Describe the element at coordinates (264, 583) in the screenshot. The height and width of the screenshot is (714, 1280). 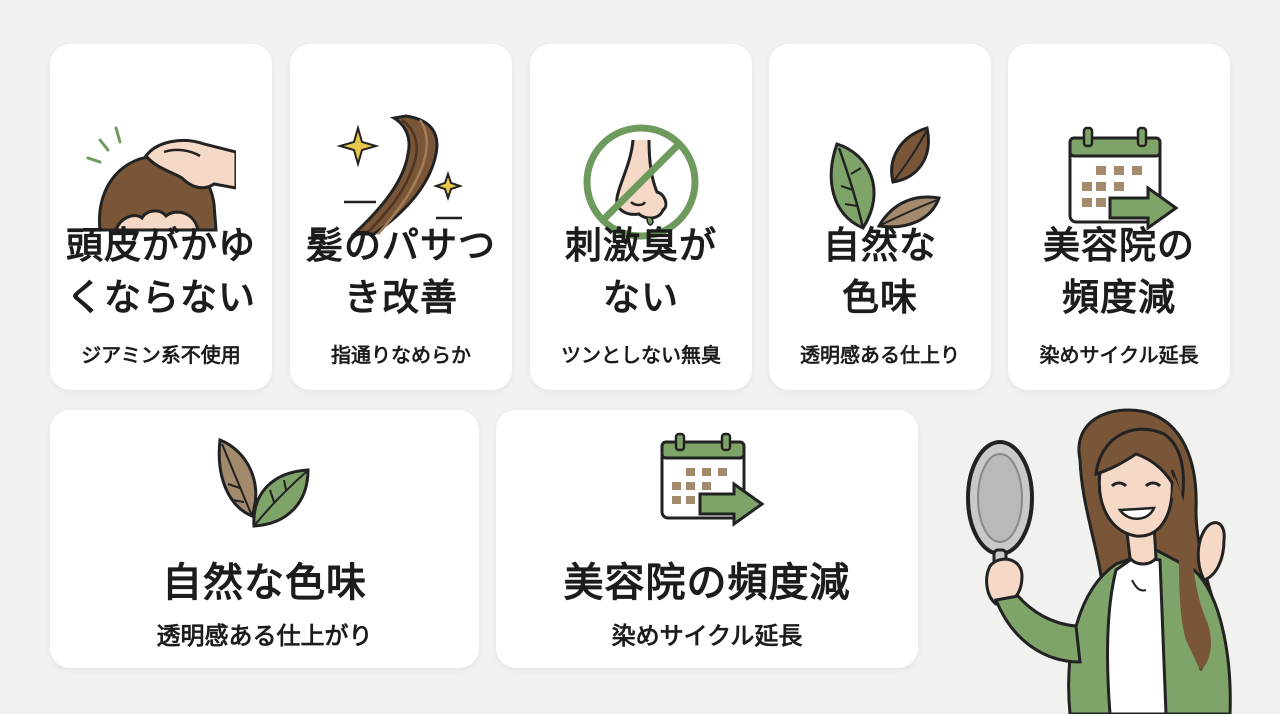
I see `card-title: 自然な色味` at that location.